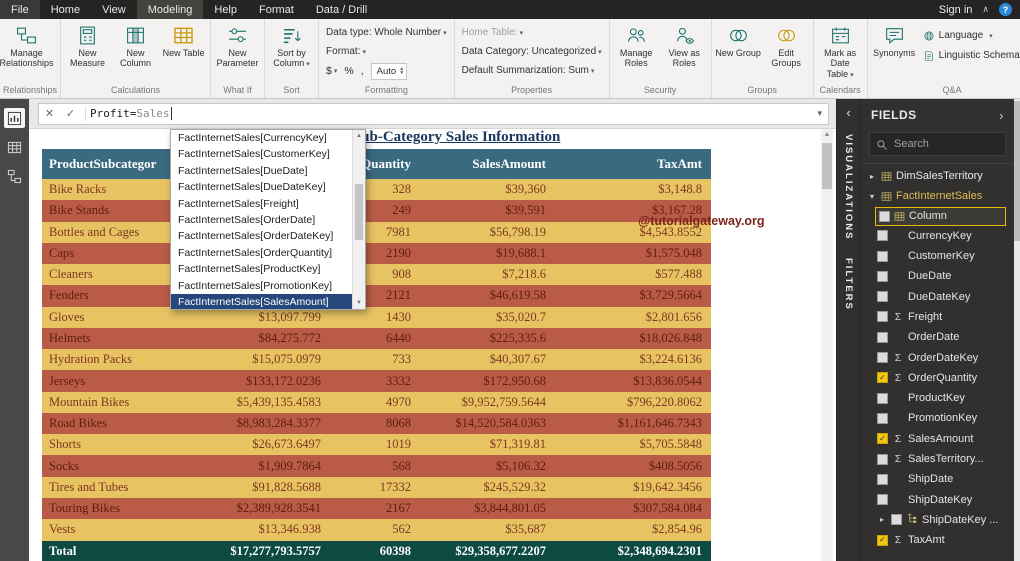  Describe the element at coordinates (252, 466) in the screenshot. I see `table-cell: $1,909.7864` at that location.